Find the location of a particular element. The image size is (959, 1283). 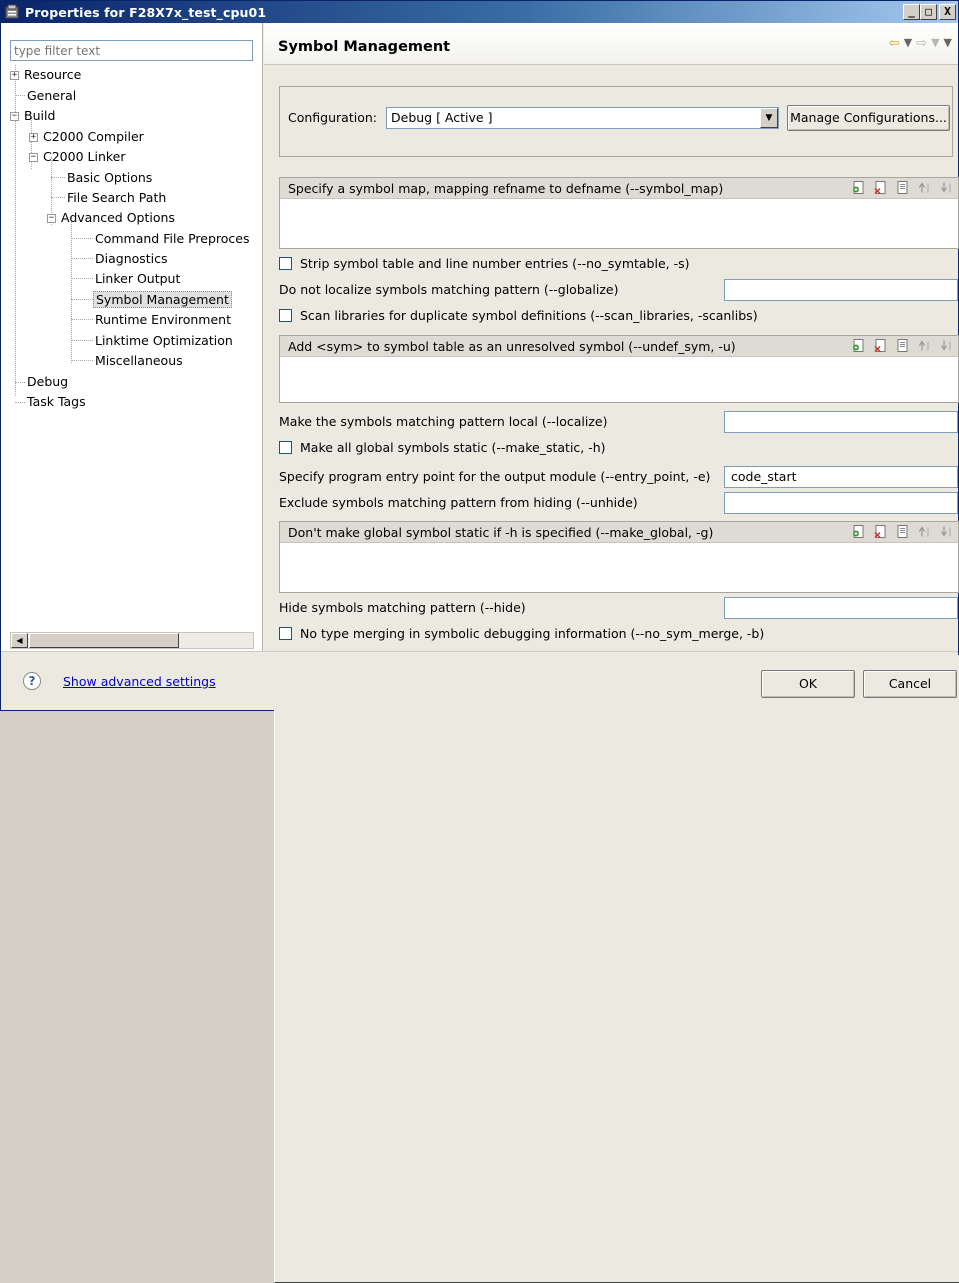

view-menu-icon: ▼ is located at coordinates (948, 43).